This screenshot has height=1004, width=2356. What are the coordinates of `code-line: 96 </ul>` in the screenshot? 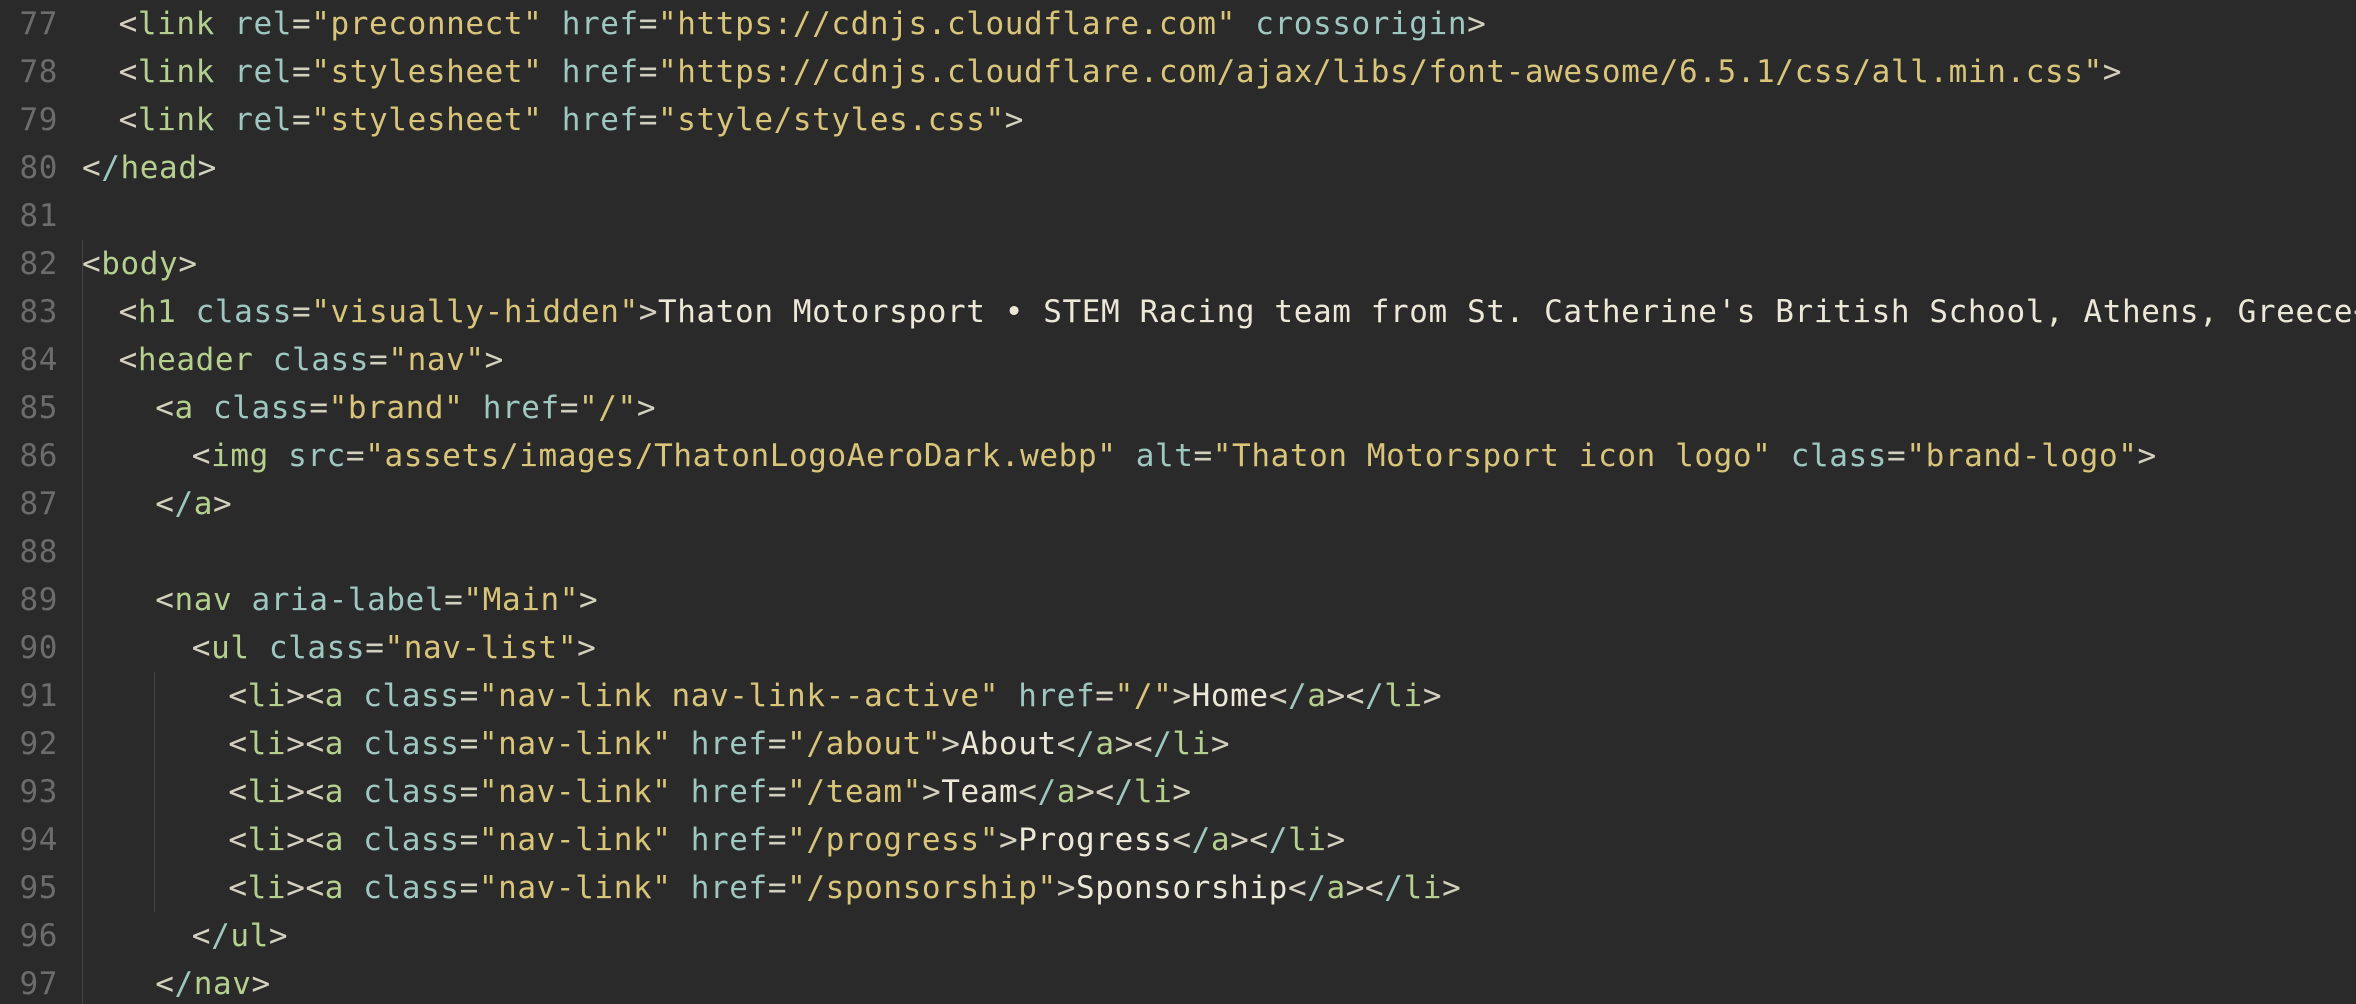 It's located at (1178, 936).